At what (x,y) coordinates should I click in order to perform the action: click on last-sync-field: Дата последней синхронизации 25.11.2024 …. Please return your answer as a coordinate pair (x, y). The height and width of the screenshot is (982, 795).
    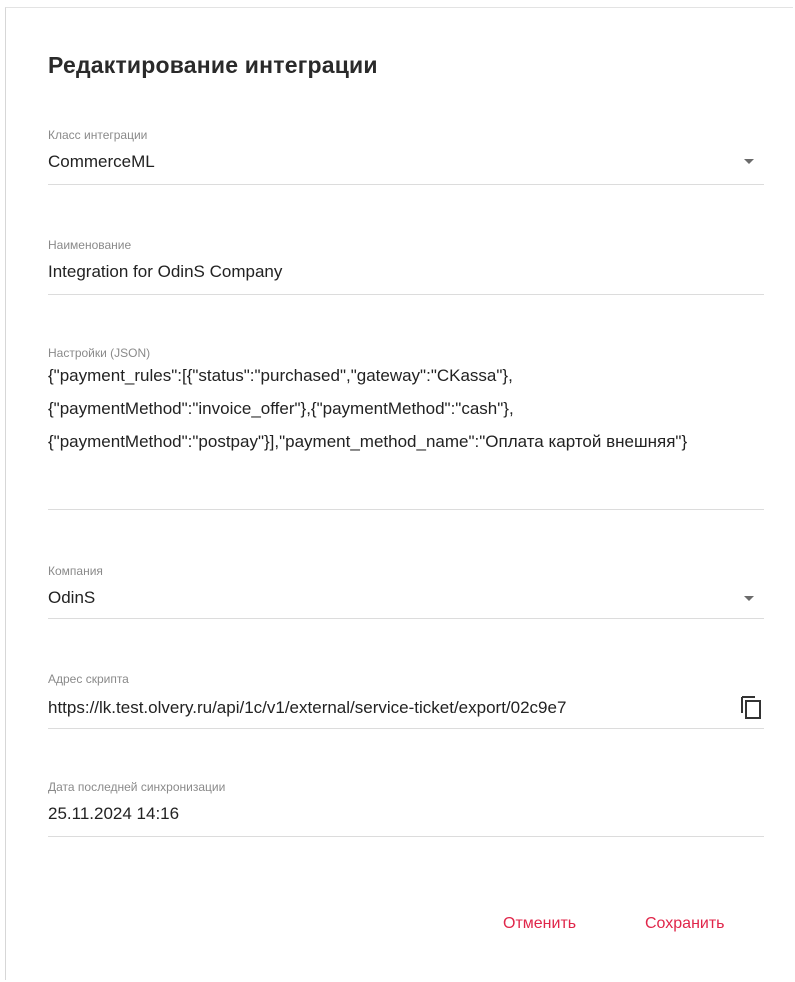
    Looking at the image, I should click on (406, 807).